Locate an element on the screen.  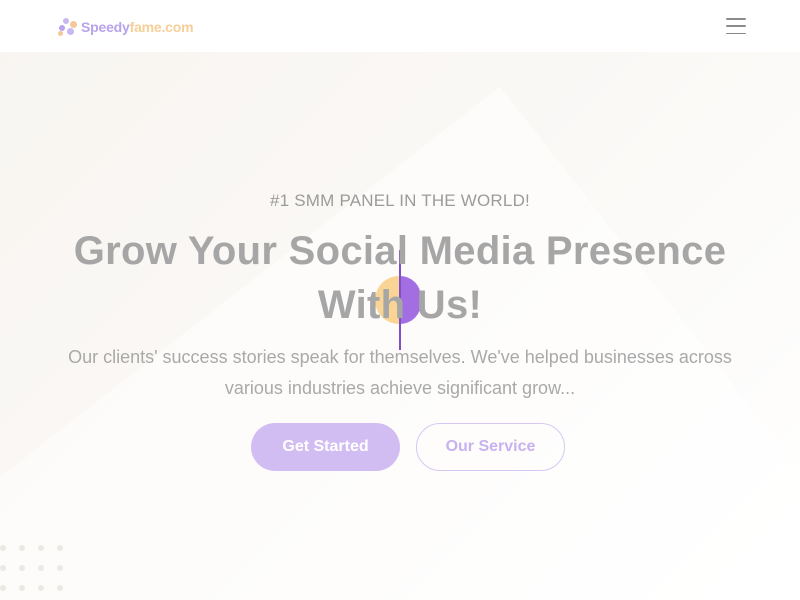
brand-logo: Speedyfame.com is located at coordinates (125, 27).